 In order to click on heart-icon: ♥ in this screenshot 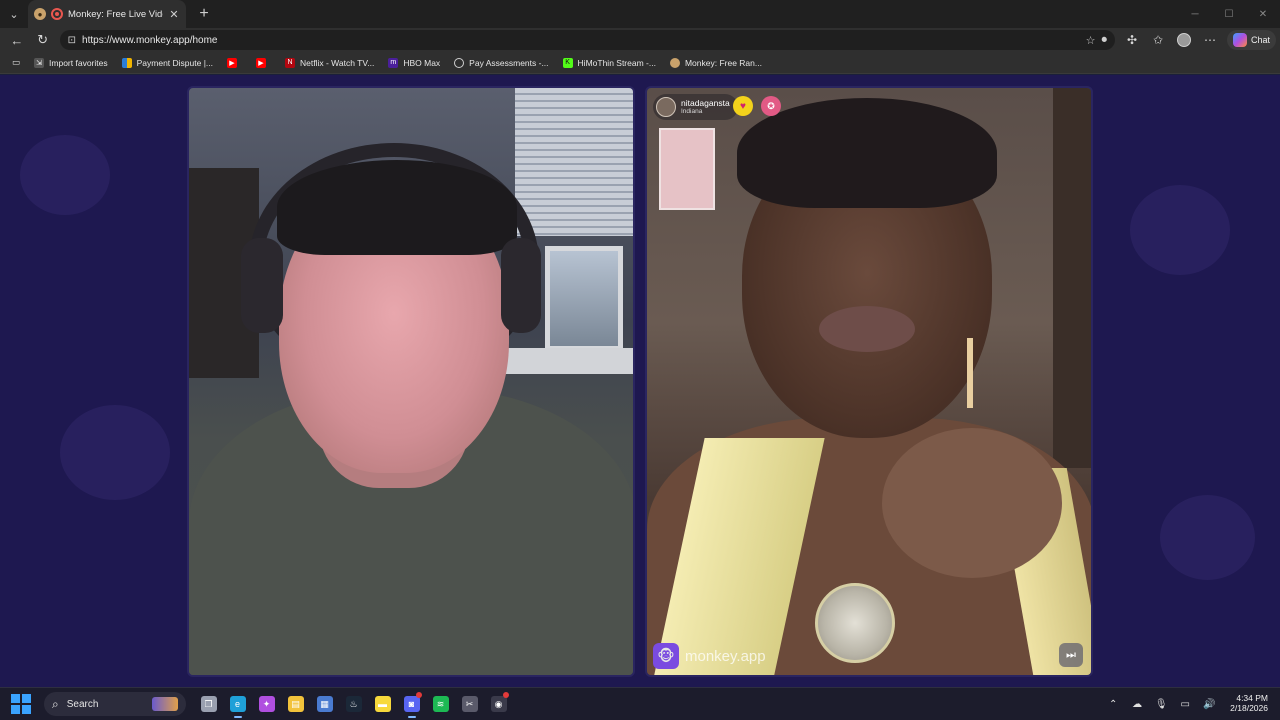, I will do `click(743, 106)`.